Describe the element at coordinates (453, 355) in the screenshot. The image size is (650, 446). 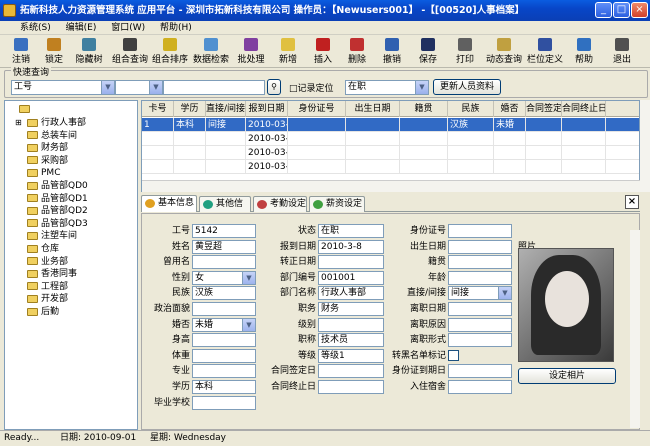
I see `blacklist-checkbox` at that location.